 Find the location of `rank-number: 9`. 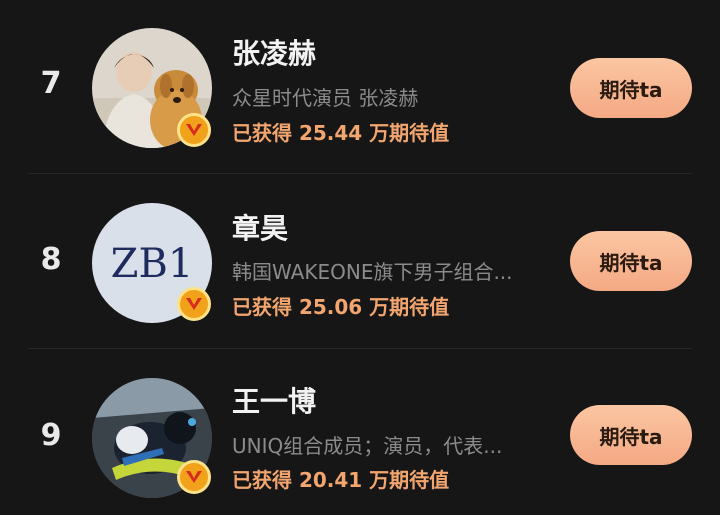

rank-number: 9 is located at coordinates (51, 435).